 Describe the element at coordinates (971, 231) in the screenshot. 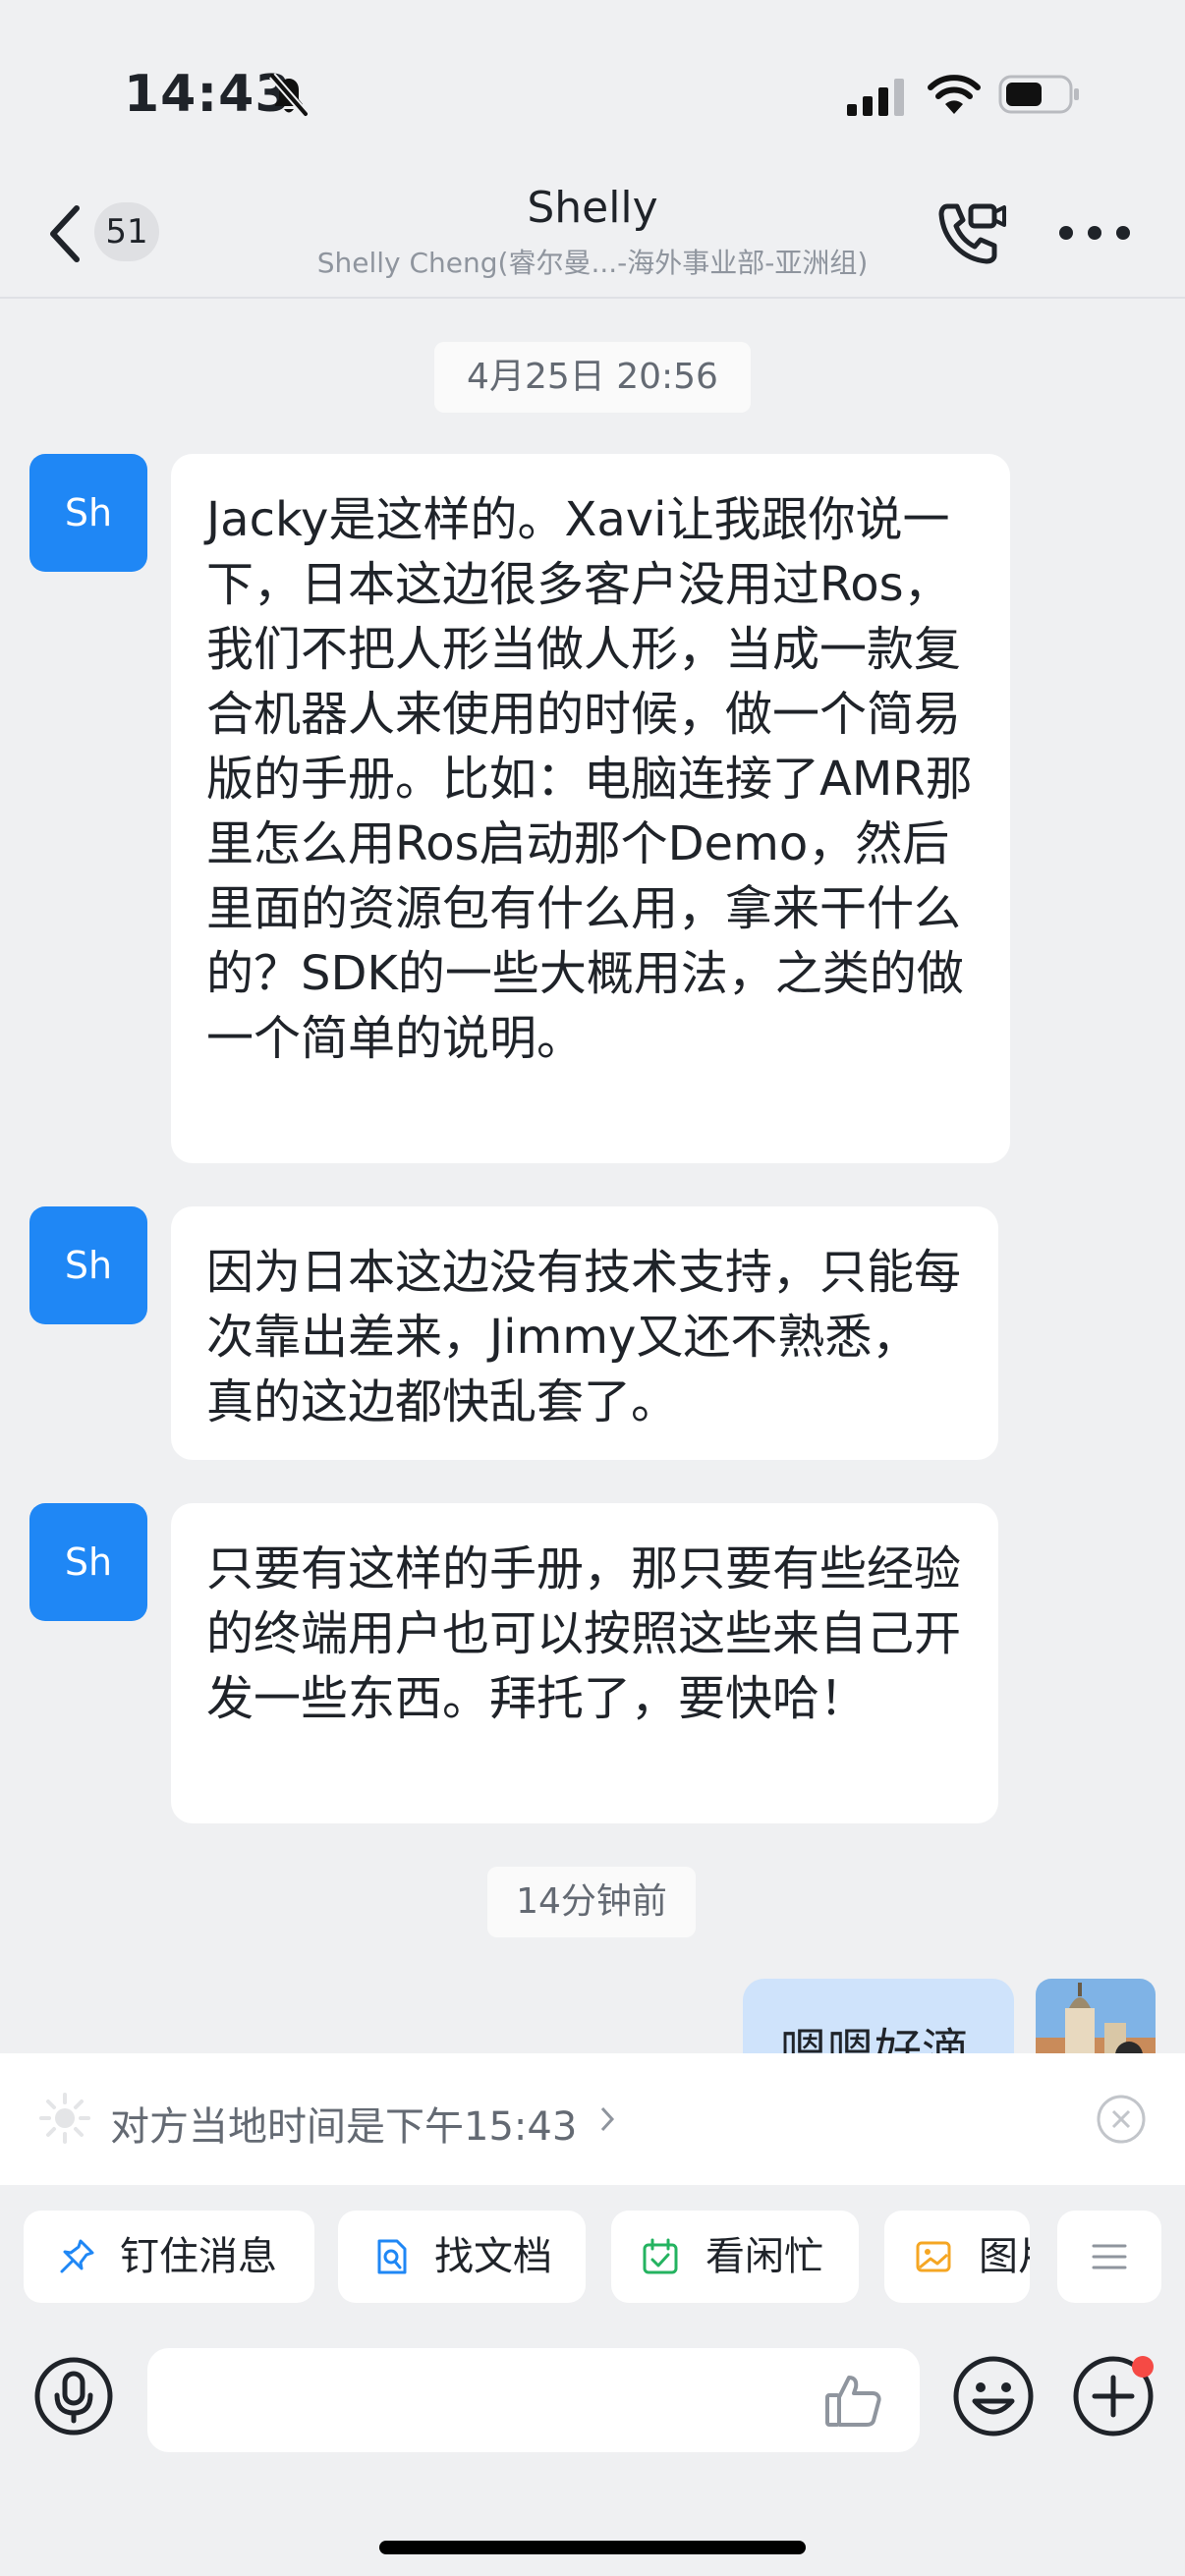

I see `video-call-icon` at that location.